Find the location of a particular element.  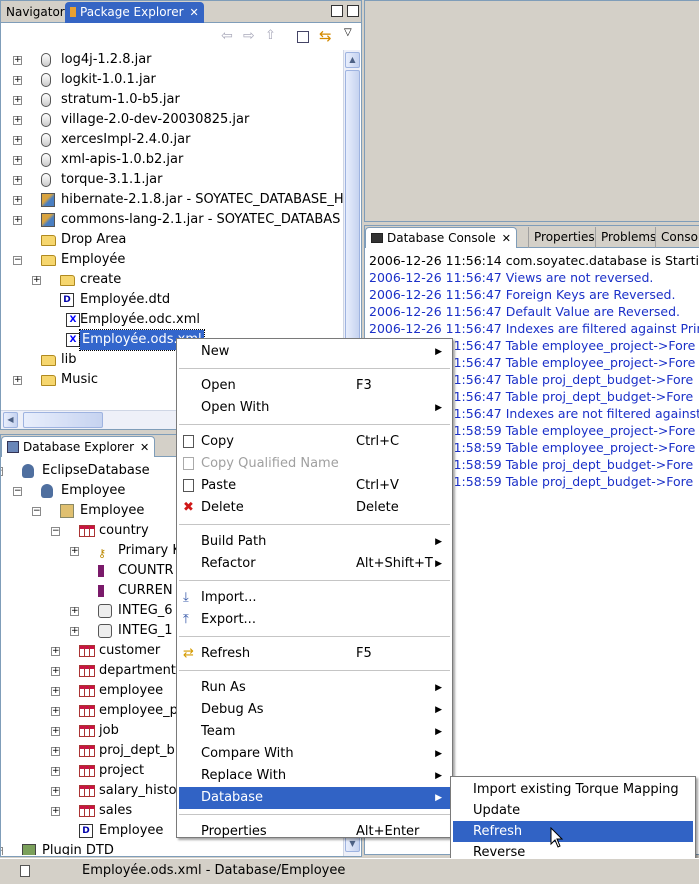

tree-item-label: proj_dept_b is located at coordinates (137, 750).